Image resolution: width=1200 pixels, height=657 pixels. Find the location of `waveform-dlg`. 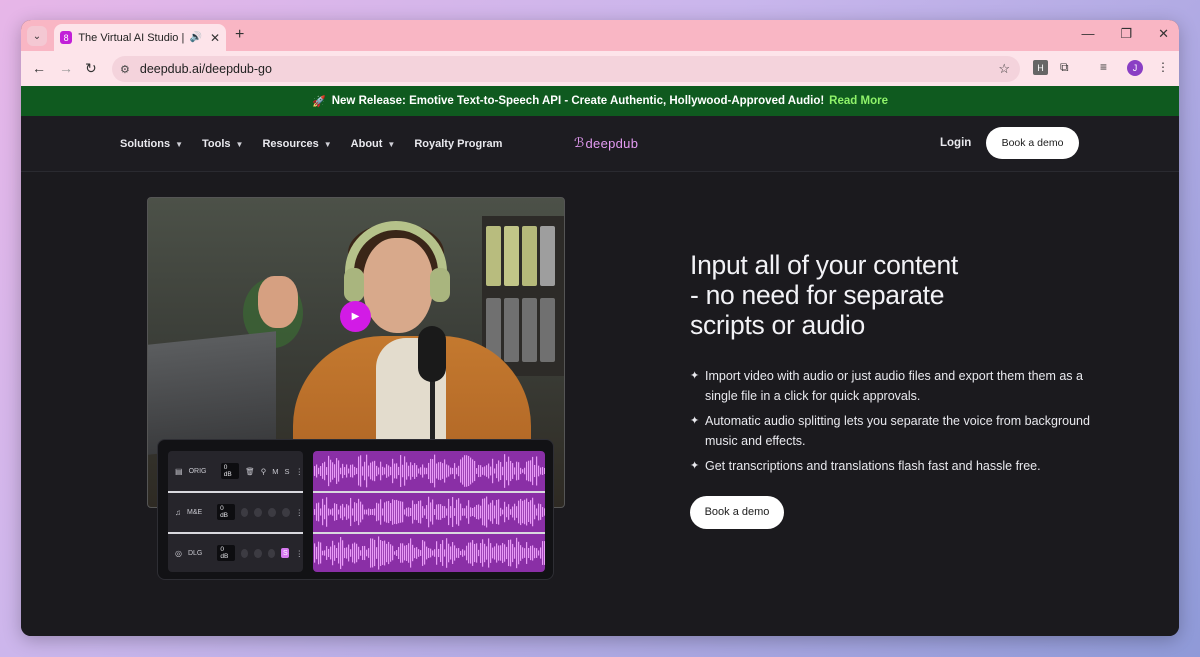

waveform-dlg is located at coordinates (429, 553).